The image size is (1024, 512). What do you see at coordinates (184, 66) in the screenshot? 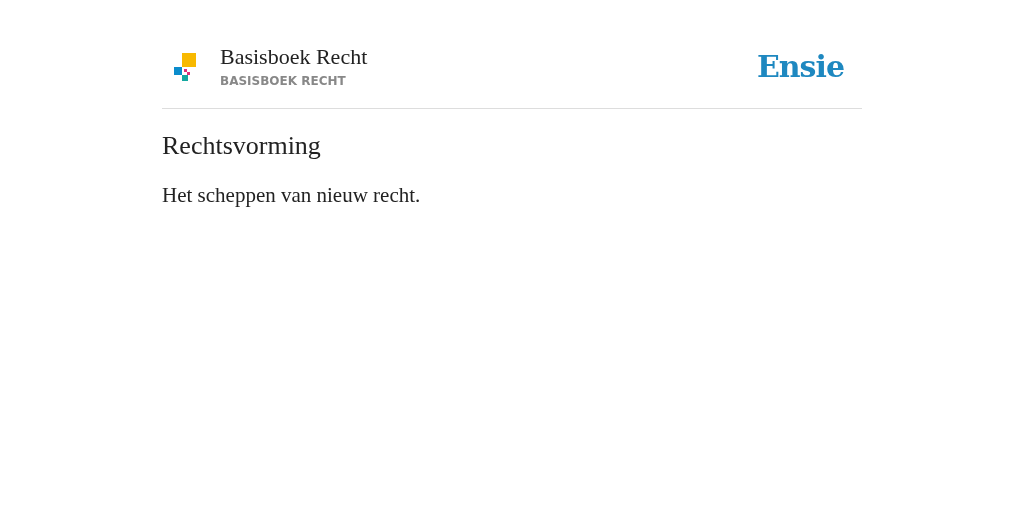
I see `logo-icon` at bounding box center [184, 66].